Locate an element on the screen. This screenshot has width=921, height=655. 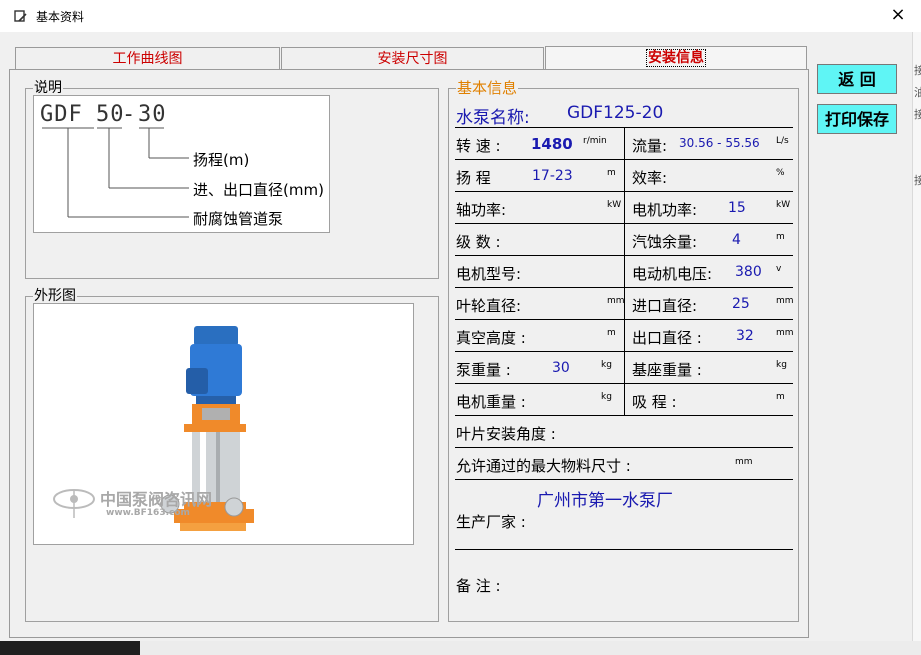
back-button: 返 回 is located at coordinates (857, 79).